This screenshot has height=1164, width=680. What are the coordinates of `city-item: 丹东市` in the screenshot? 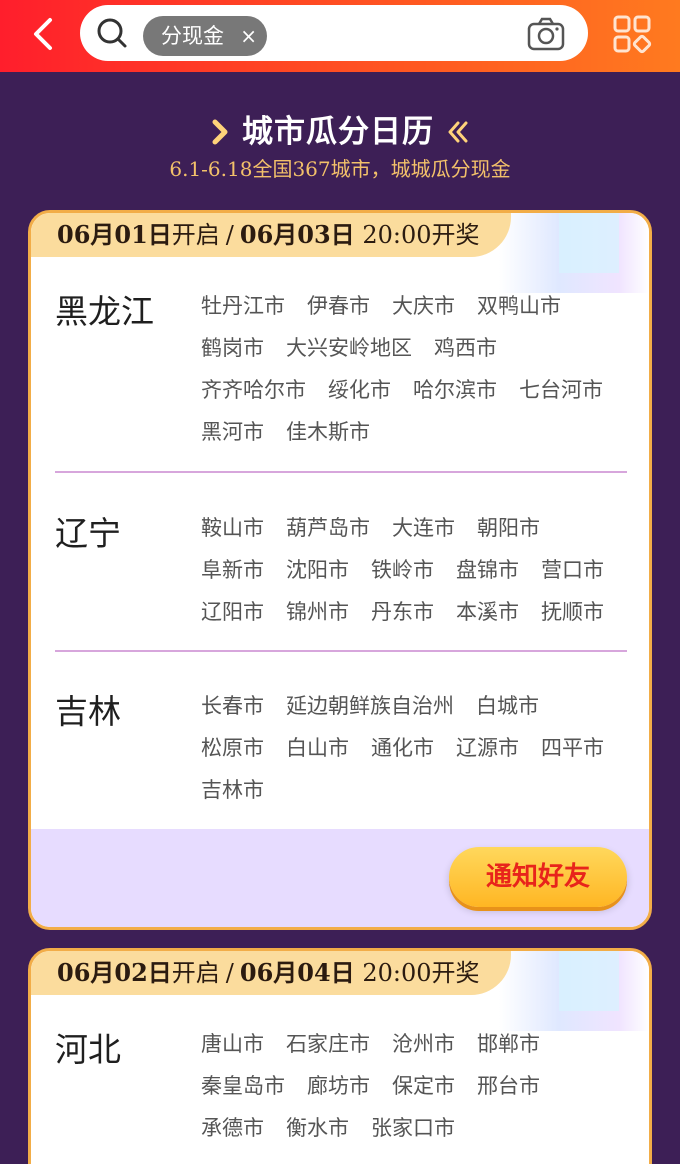 It's located at (402, 612).